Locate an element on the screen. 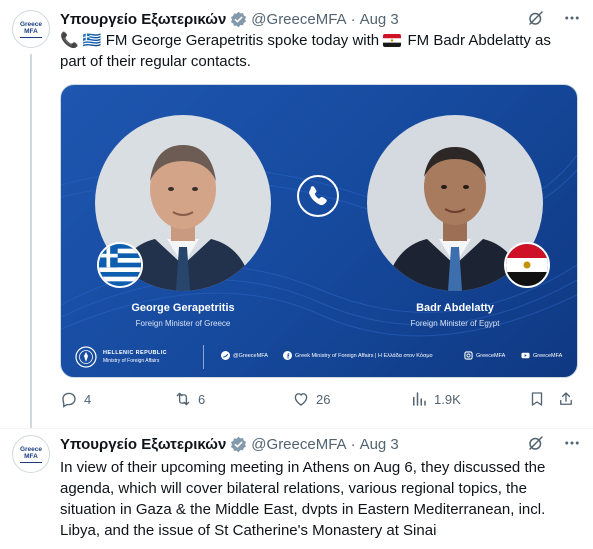  views-icon is located at coordinates (419, 399).